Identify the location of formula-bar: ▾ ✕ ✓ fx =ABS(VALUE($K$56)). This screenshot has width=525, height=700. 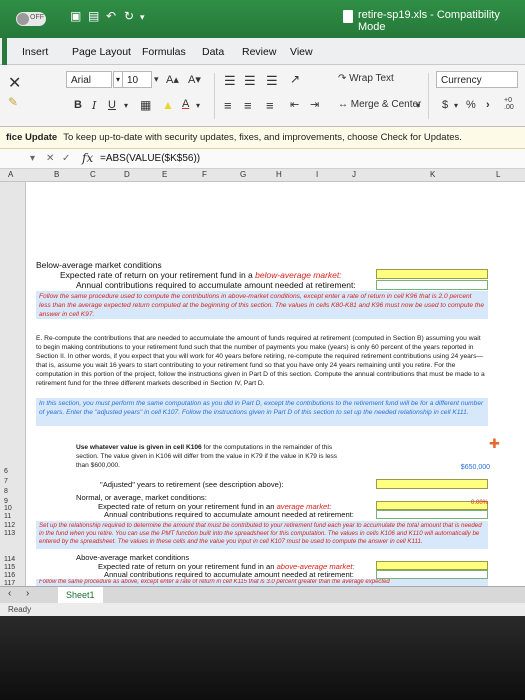
(262, 159).